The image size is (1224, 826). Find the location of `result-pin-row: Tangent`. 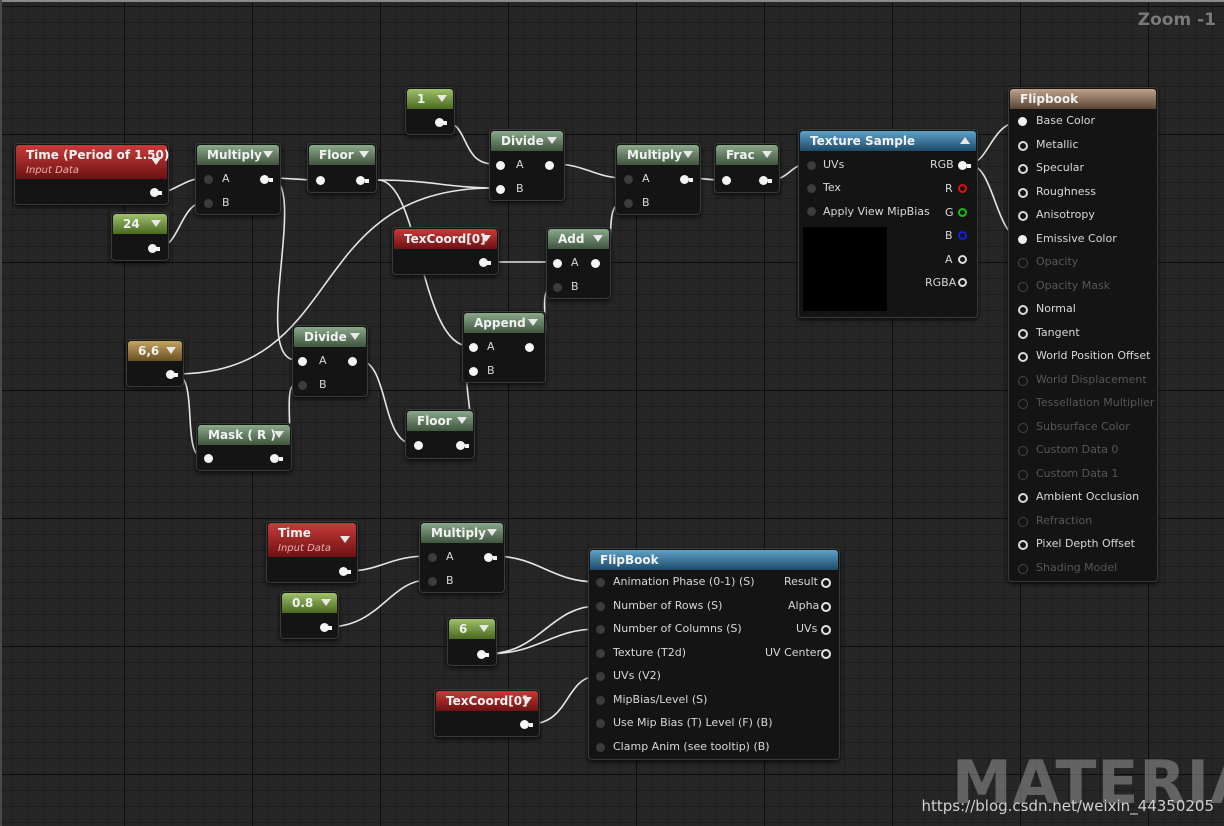

result-pin-row: Tangent is located at coordinates (1083, 334).